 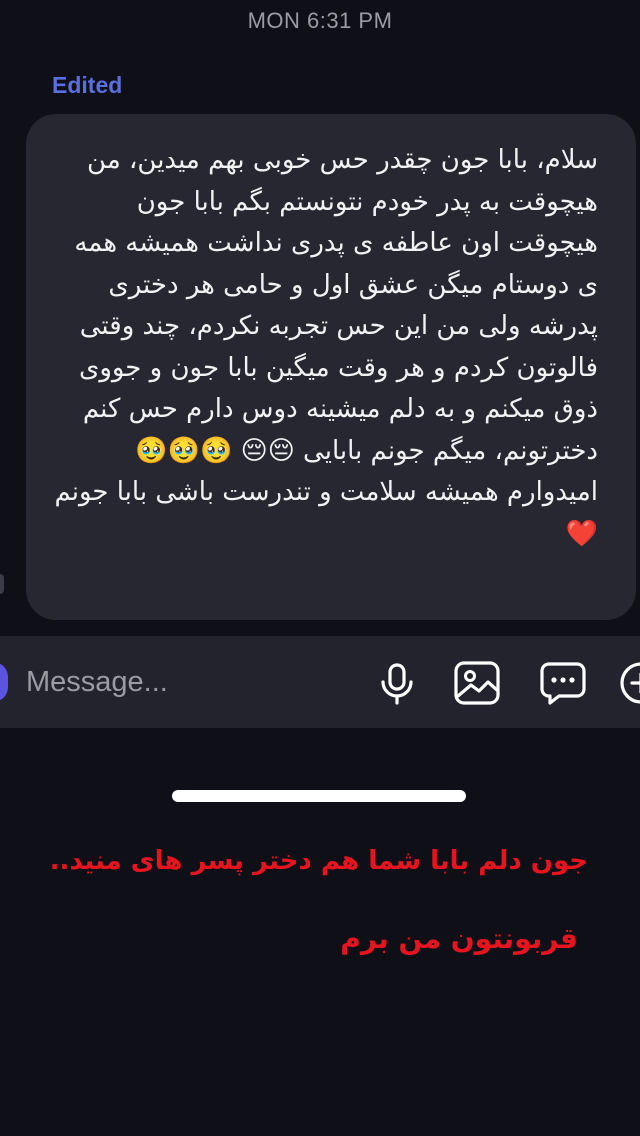 I want to click on message-input, so click(x=186, y=682).